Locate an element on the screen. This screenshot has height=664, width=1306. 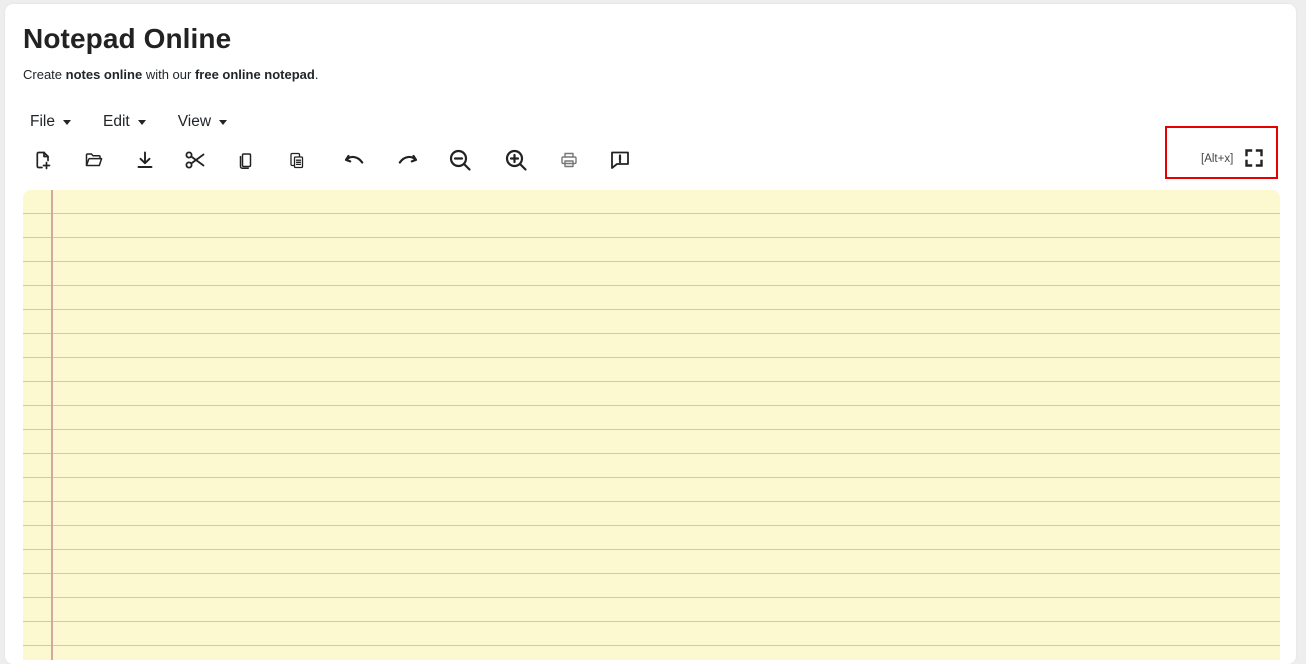
subtitle-text-2: with our is located at coordinates (168, 74).